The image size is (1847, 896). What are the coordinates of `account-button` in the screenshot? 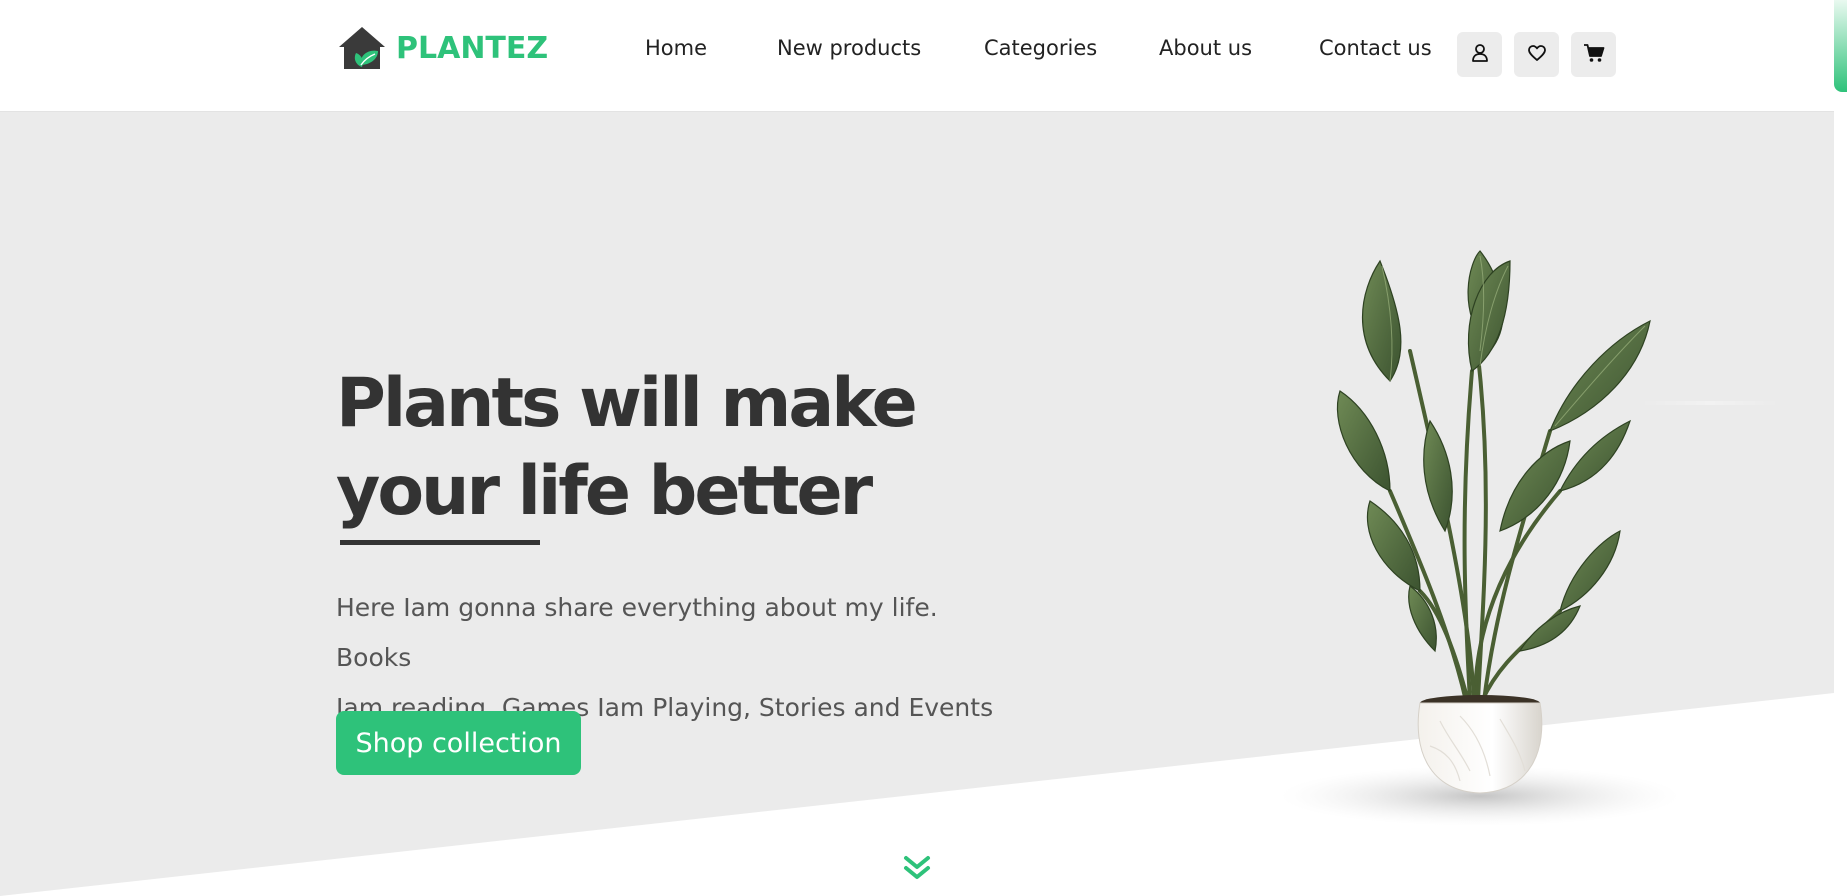 It's located at (1479, 54).